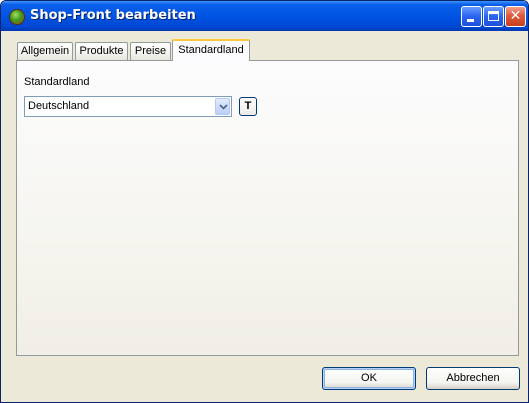 Image resolution: width=529 pixels, height=403 pixels. Describe the element at coordinates (59, 106) in the screenshot. I see `selected-country: Deutschland` at that location.